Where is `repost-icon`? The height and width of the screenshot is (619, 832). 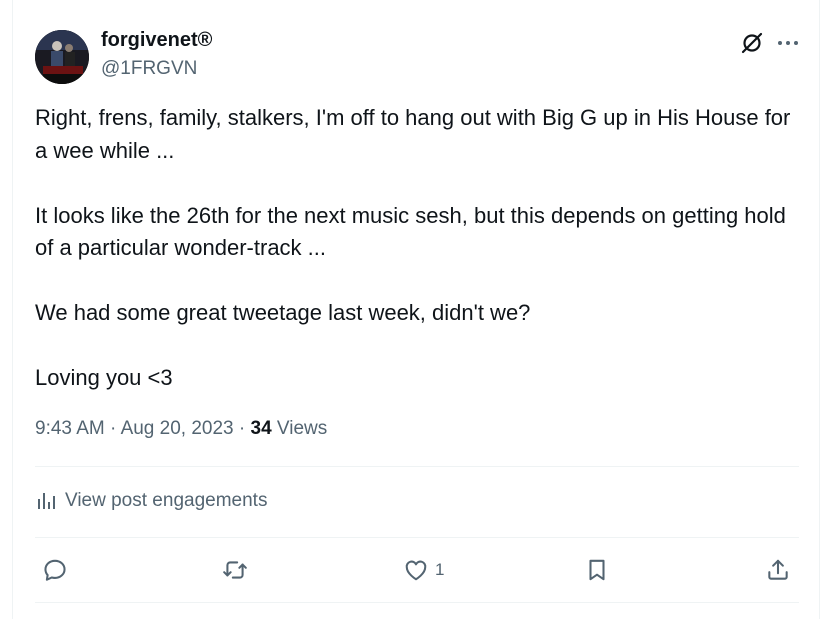
repost-icon is located at coordinates (235, 570).